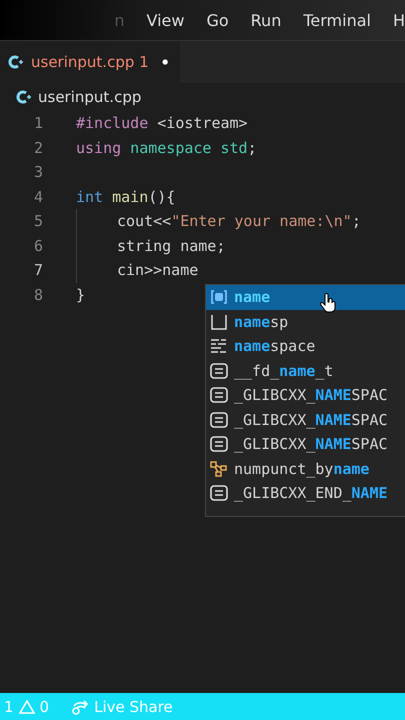 The height and width of the screenshot is (720, 405). Describe the element at coordinates (90, 97) in the screenshot. I see `breadcrumb-item: userinput.cpp` at that location.